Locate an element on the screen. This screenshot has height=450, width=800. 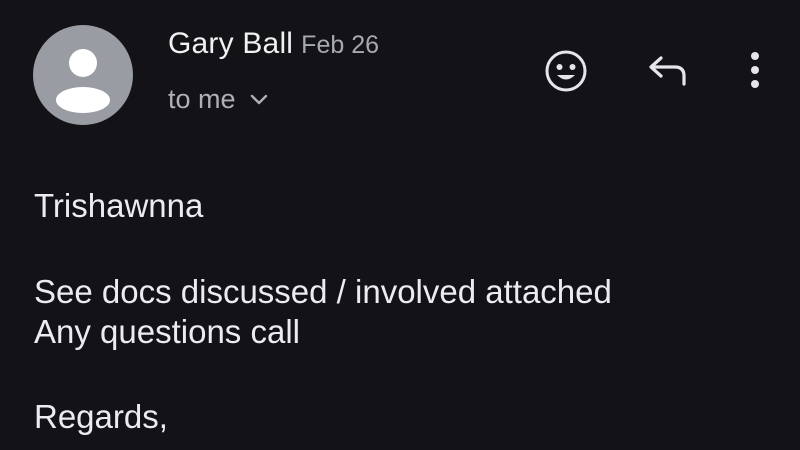
body-greeting: Trishawnna is located at coordinates (119, 205).